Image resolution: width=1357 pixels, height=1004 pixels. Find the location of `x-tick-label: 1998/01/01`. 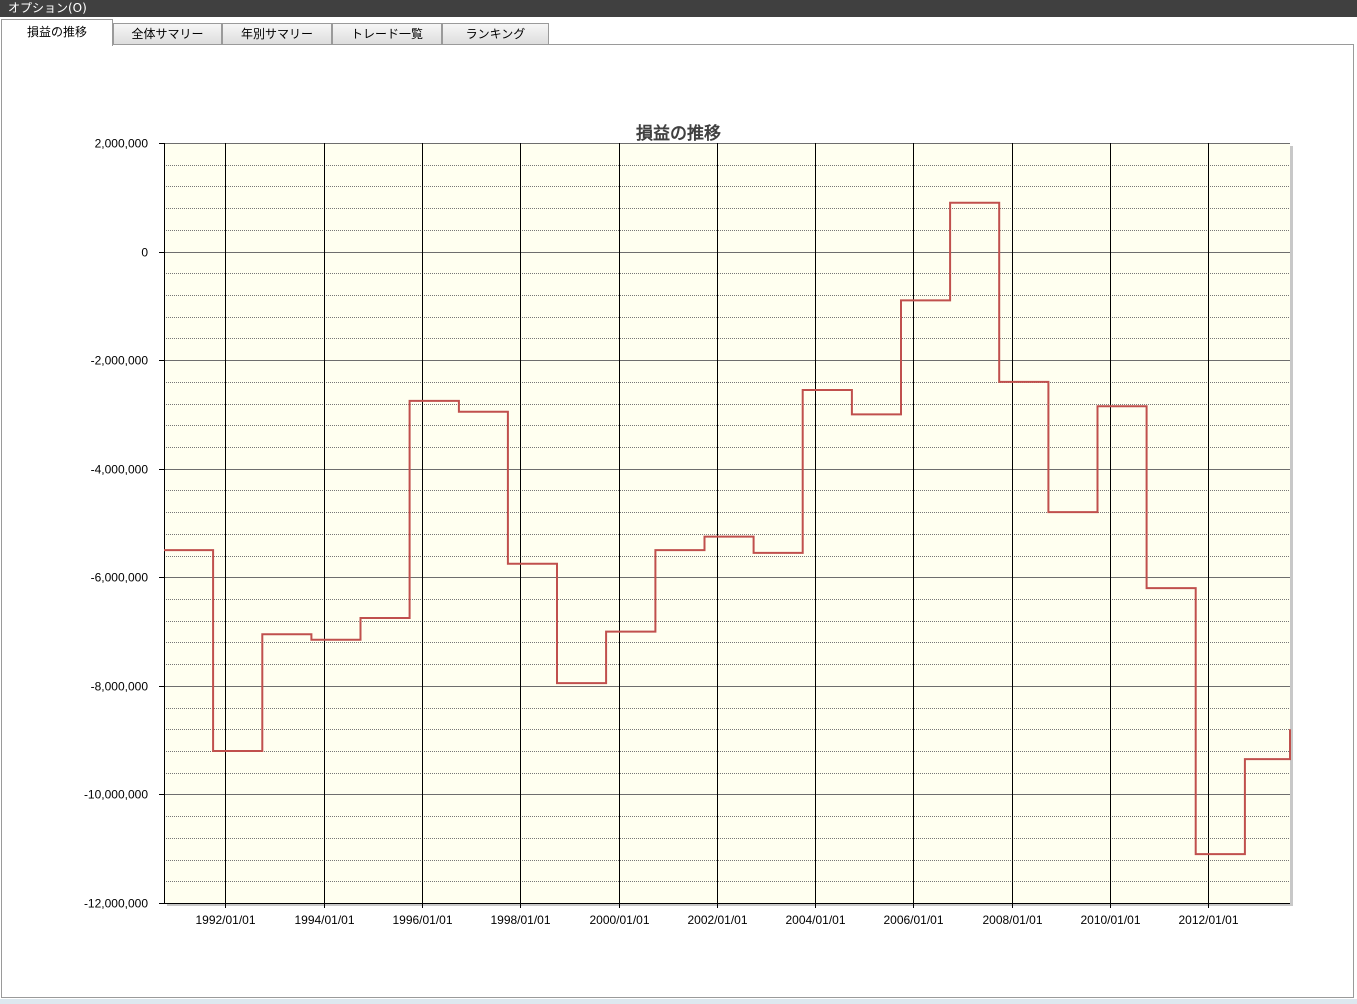

x-tick-label: 1998/01/01 is located at coordinates (520, 920).